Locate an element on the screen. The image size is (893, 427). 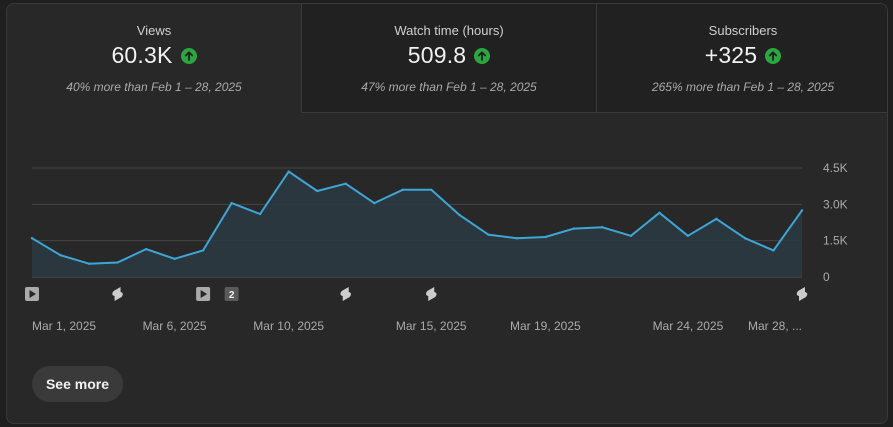
y-tick-label: 4.5K is located at coordinates (835, 168).